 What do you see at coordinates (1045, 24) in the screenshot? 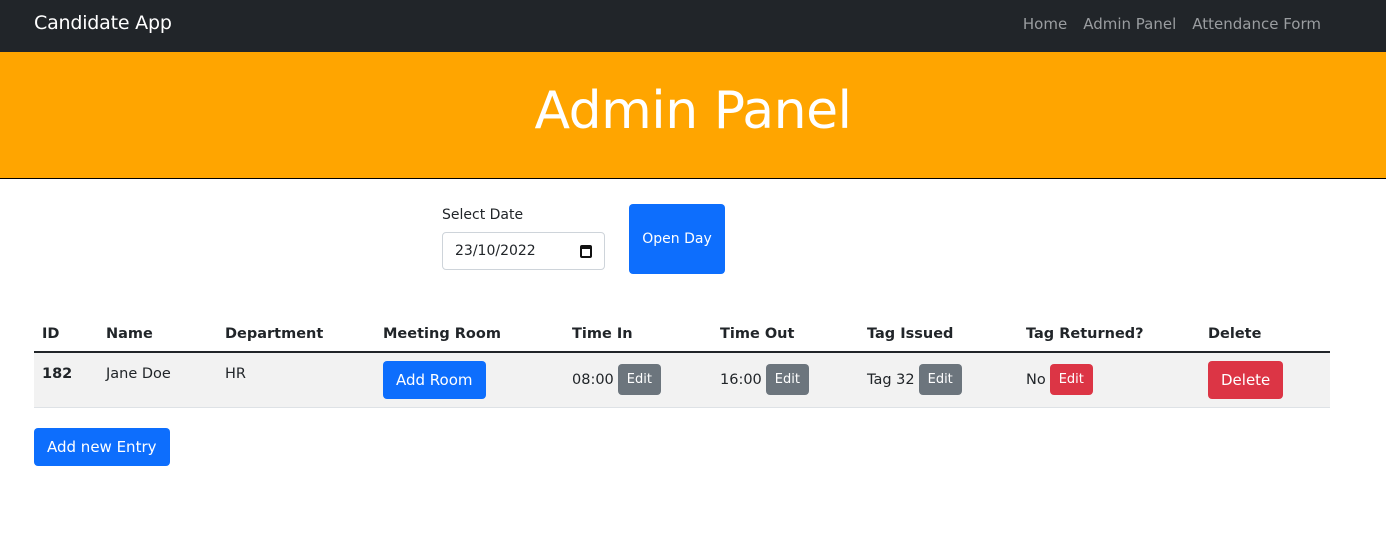
I see `nav-link-home: Home` at bounding box center [1045, 24].